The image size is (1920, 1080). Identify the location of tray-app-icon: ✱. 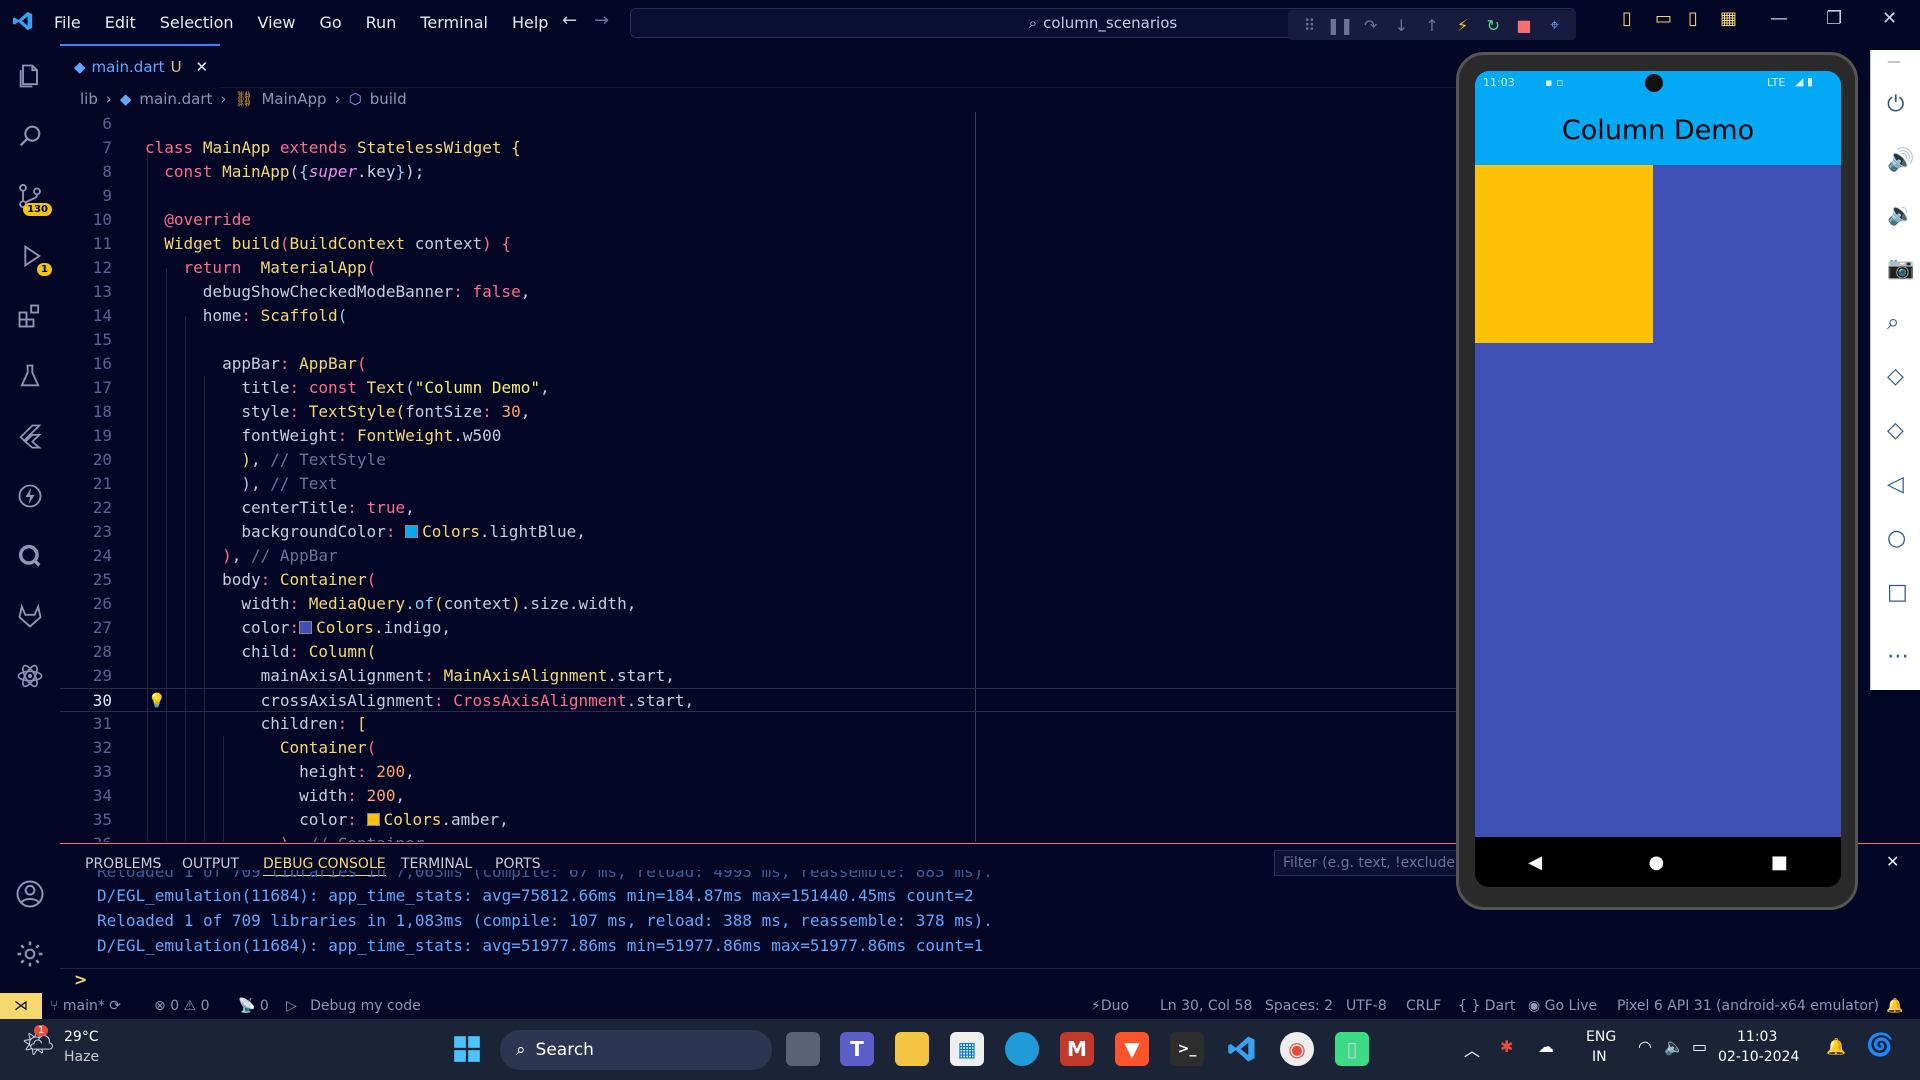
(1506, 1046).